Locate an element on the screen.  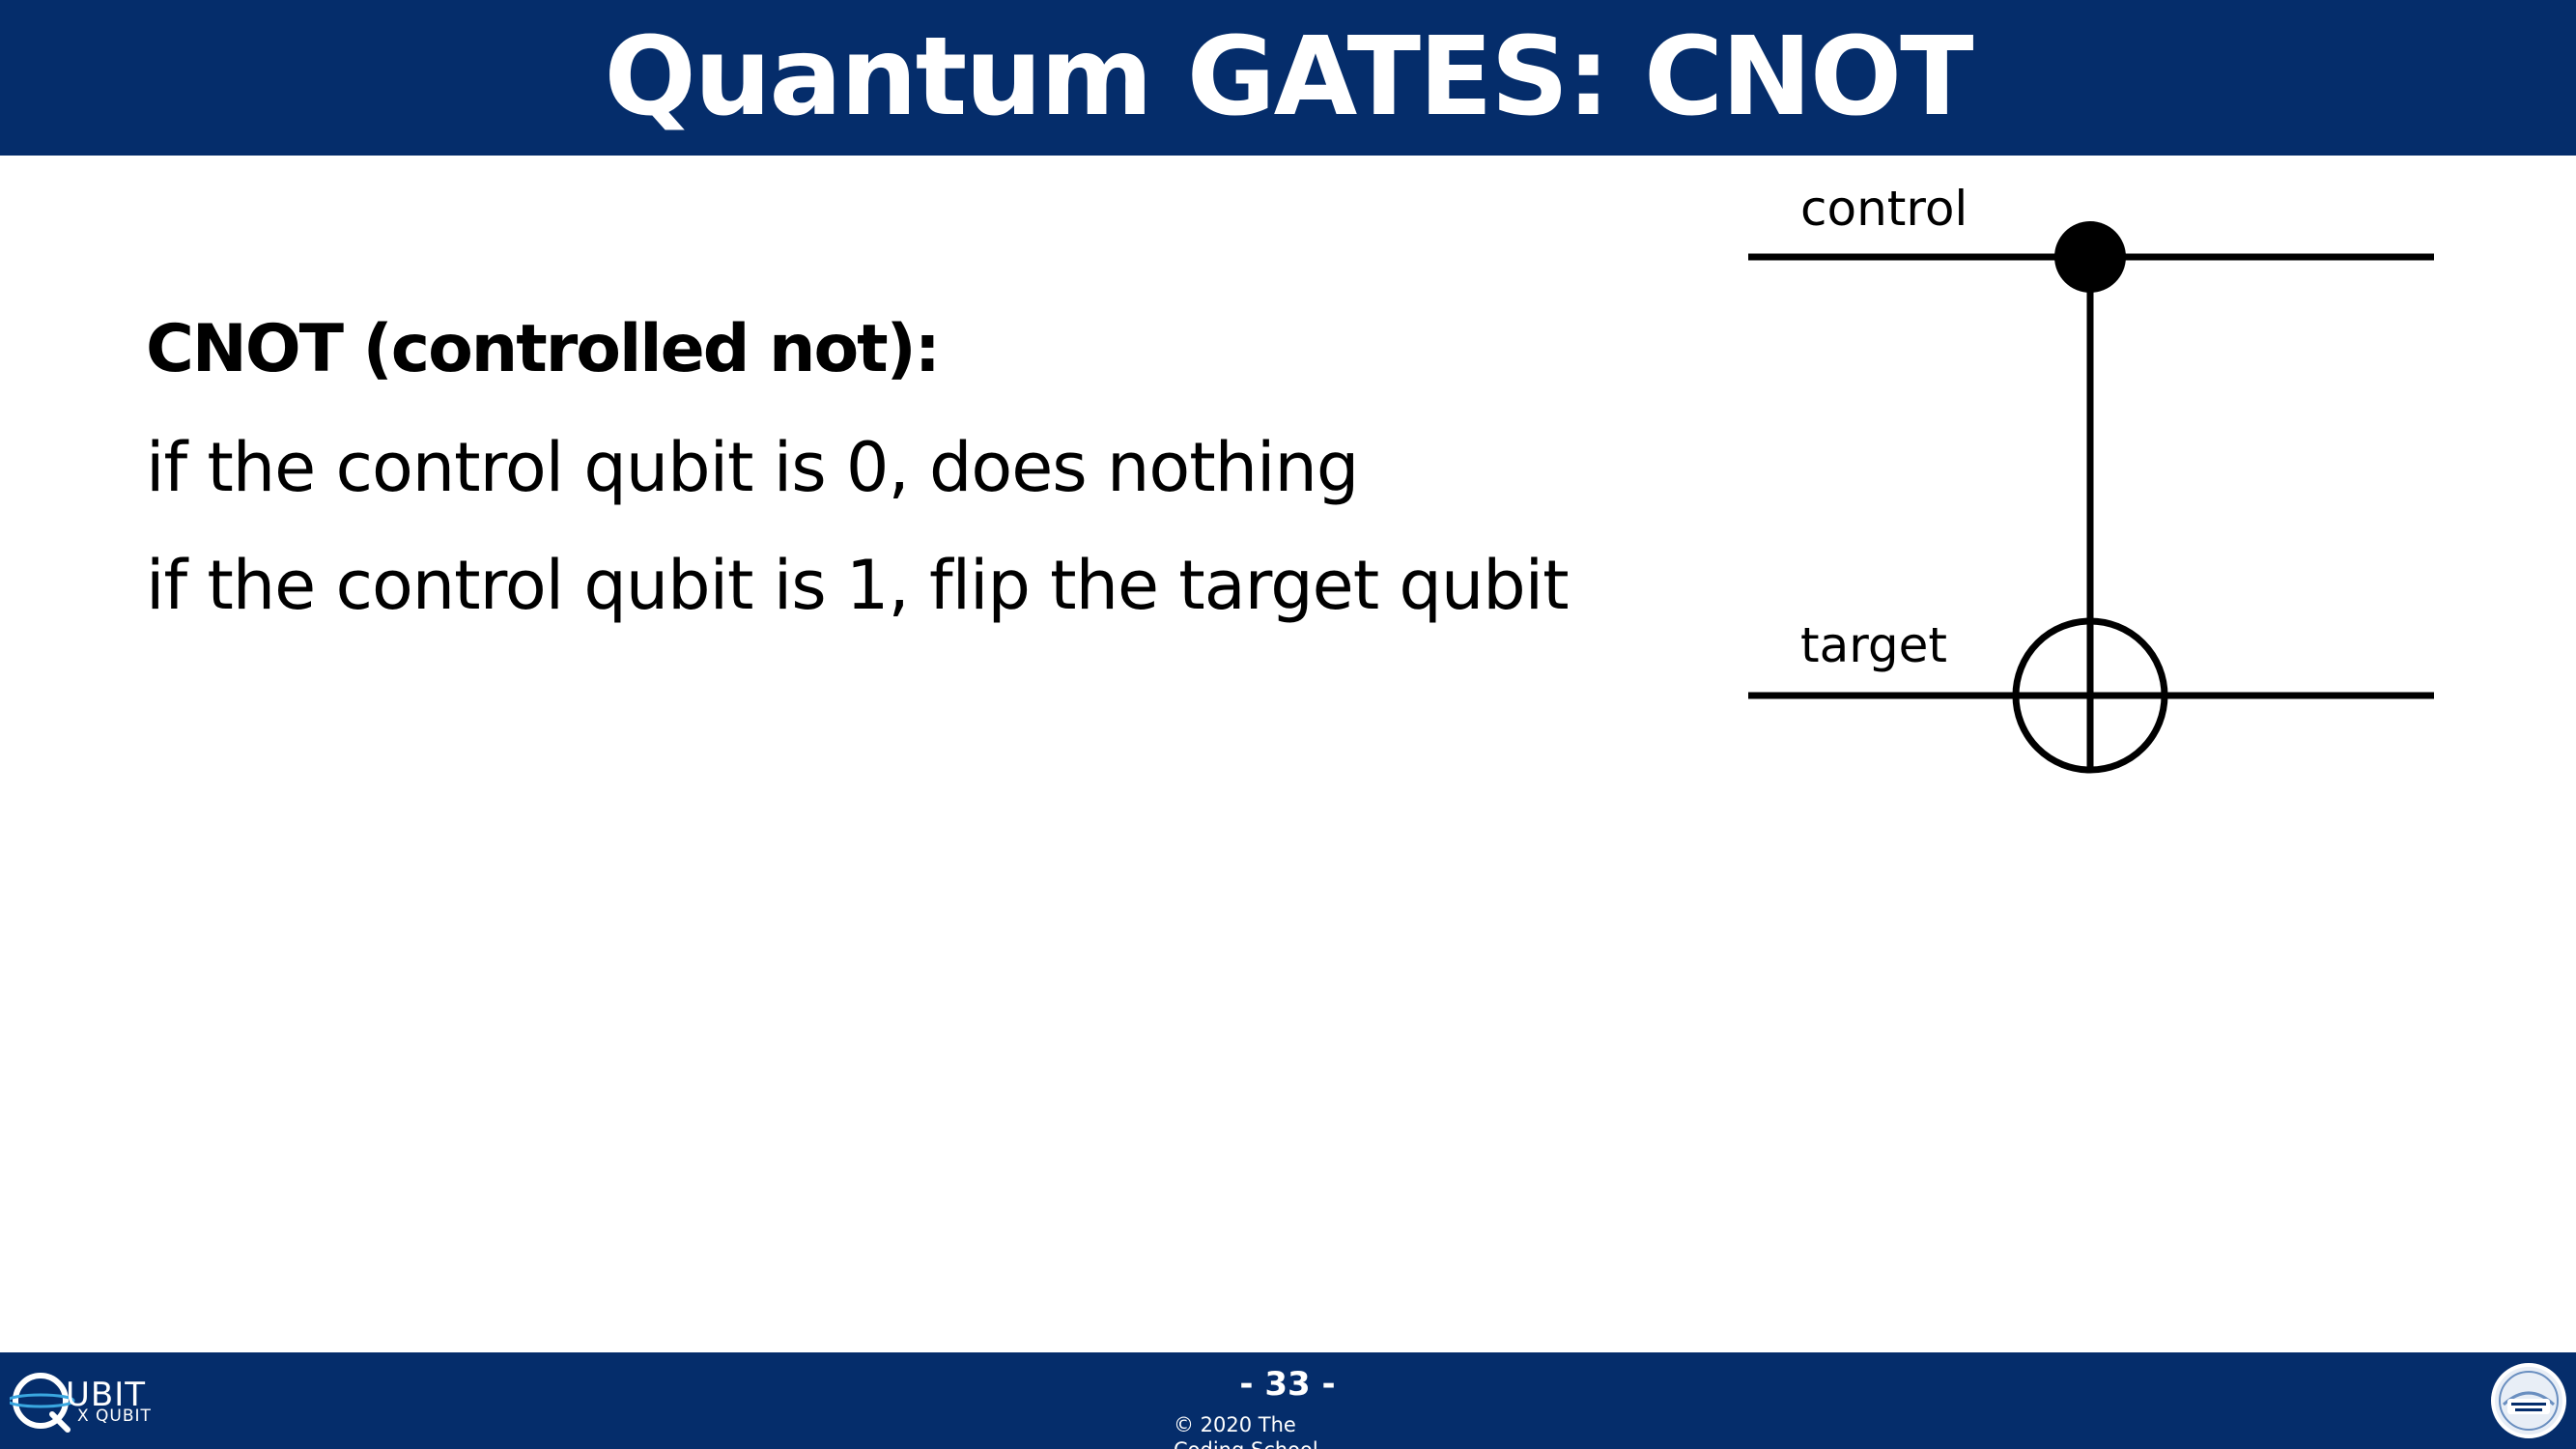
slide-title: Quantum GATES: CNOT is located at coordinates (1288, 77).